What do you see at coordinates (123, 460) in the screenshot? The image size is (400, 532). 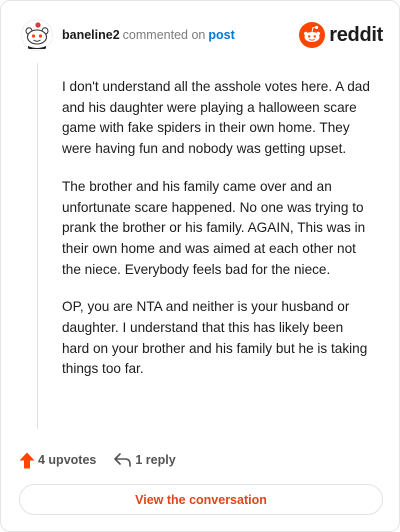 I see `reply-arrow-icon` at bounding box center [123, 460].